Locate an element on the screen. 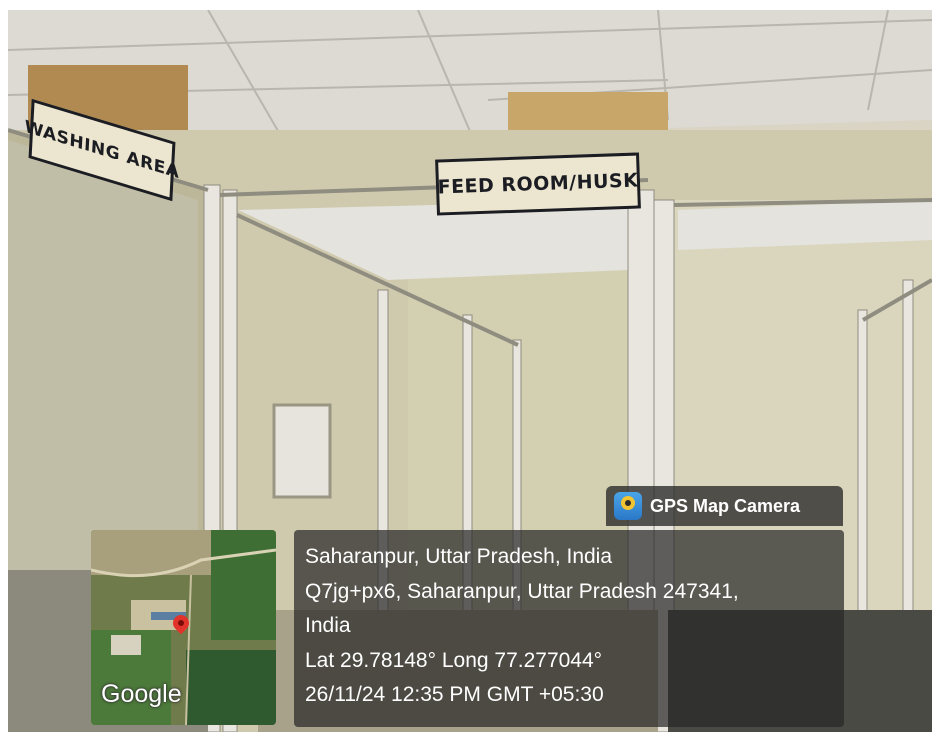  timestamp: 26/11/24 12:35 PM GMT +05:30 is located at coordinates (454, 694).